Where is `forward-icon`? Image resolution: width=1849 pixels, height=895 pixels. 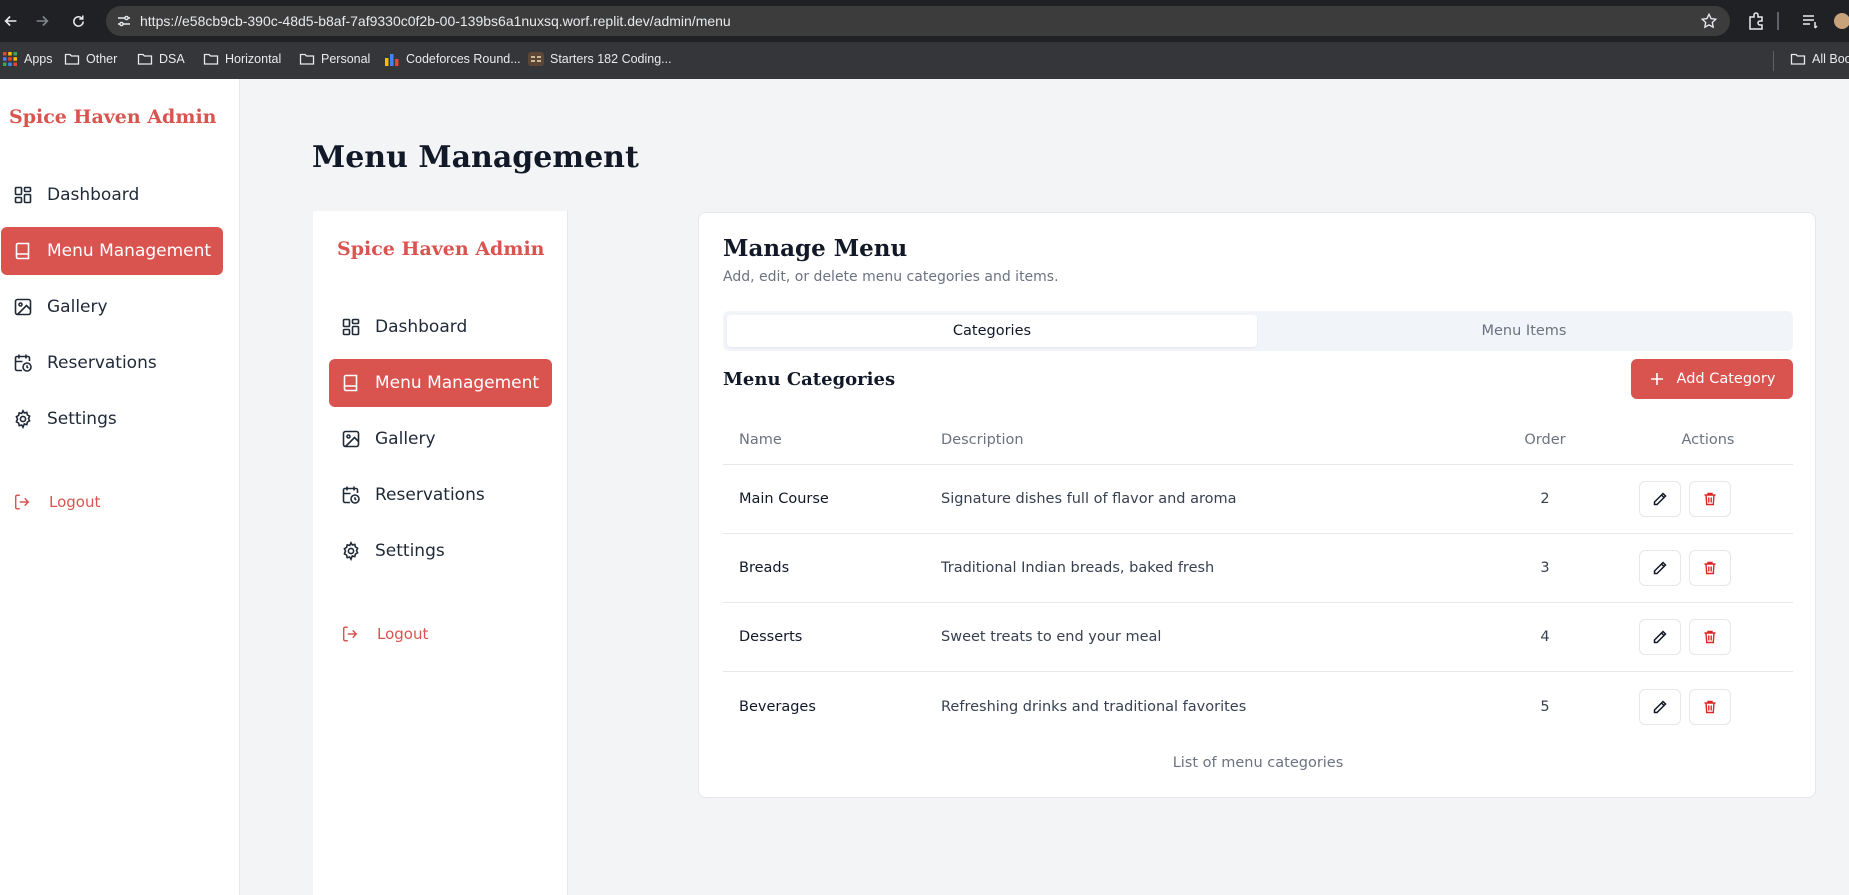 forward-icon is located at coordinates (42, 21).